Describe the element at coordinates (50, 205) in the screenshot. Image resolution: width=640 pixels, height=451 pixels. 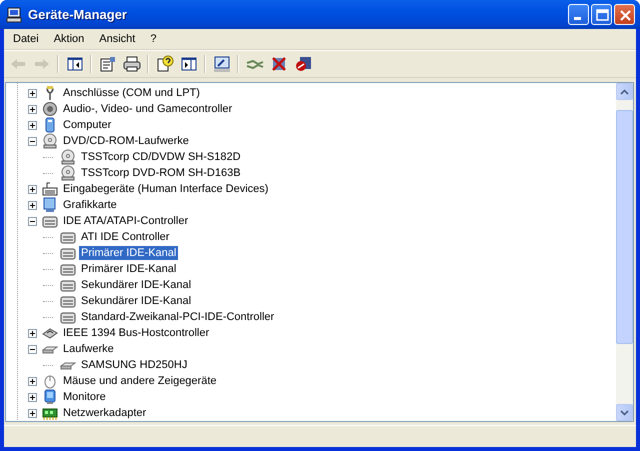
I see `display-adapter-icon` at that location.